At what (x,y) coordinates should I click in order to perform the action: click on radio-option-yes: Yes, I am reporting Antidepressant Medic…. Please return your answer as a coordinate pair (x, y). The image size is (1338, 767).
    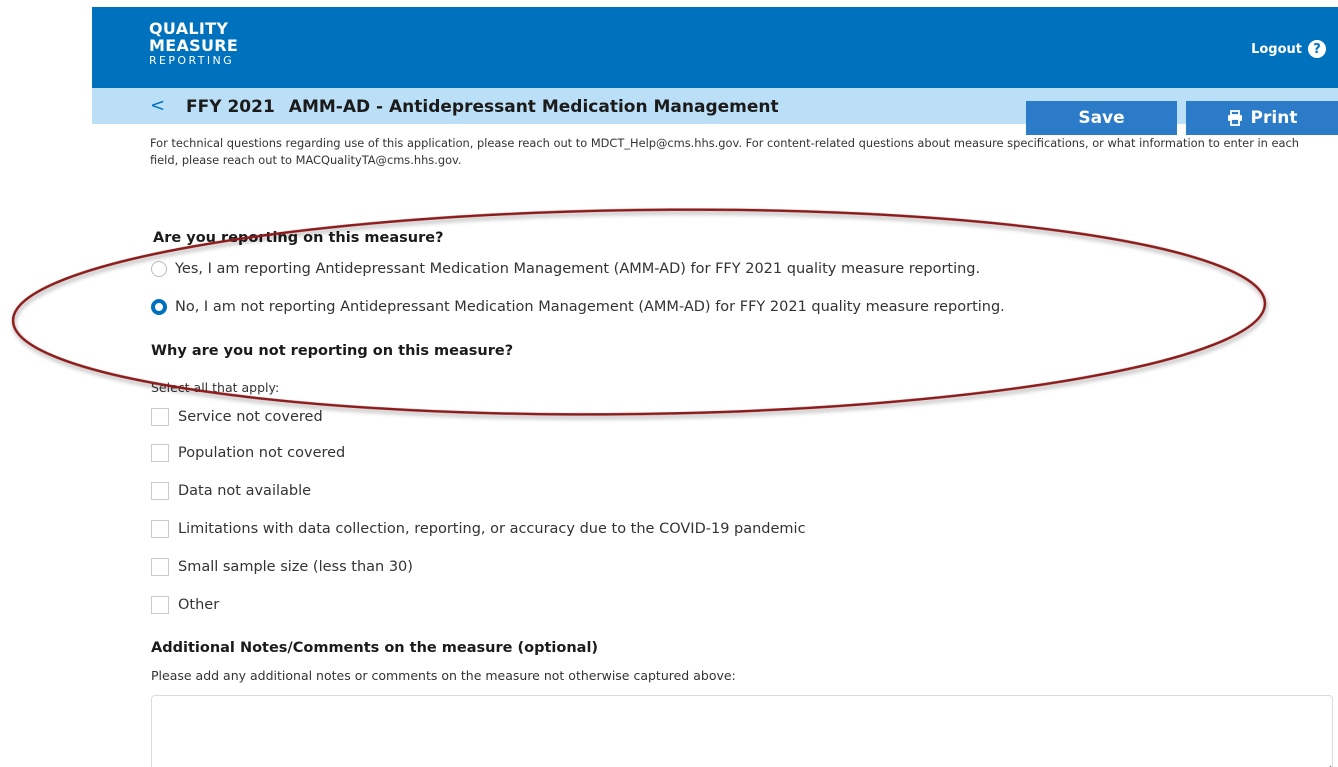
    Looking at the image, I should click on (565, 269).